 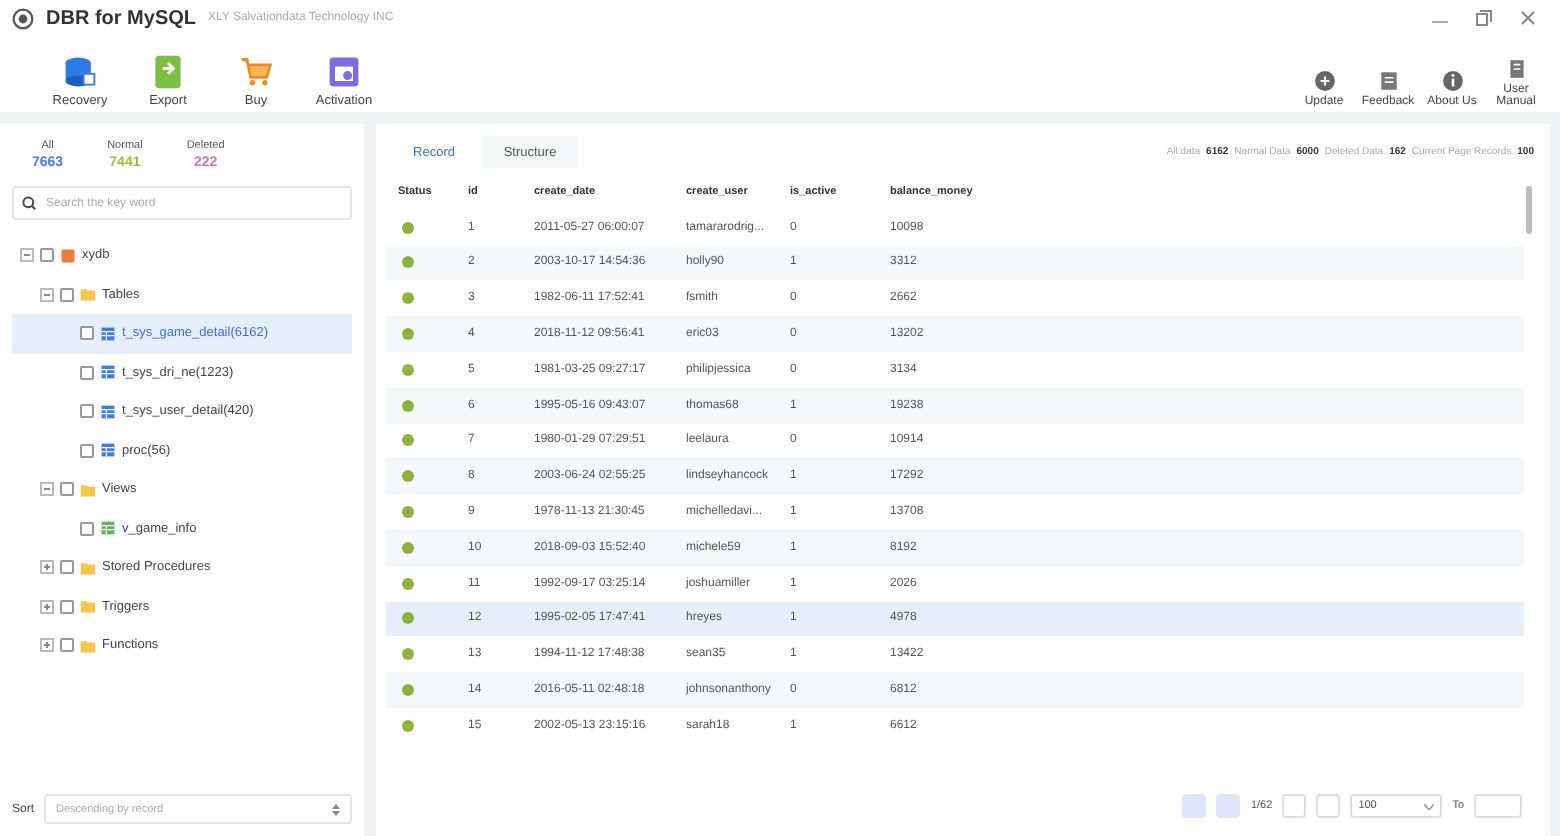 I want to click on logo-icon, so click(x=23, y=18).